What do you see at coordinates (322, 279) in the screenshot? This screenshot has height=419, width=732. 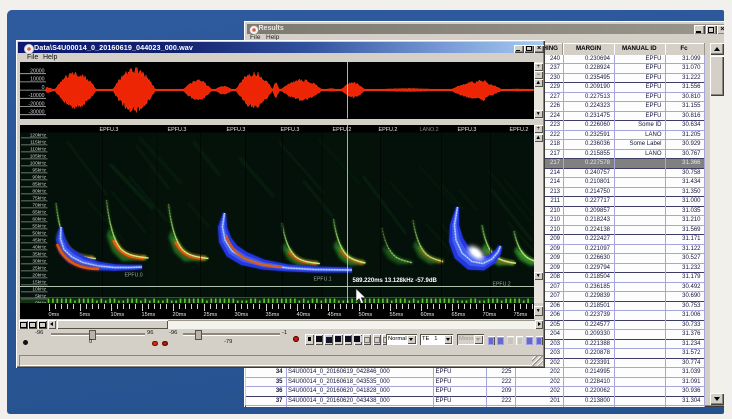 I see `svg-text: EPFU.1` at bounding box center [322, 279].